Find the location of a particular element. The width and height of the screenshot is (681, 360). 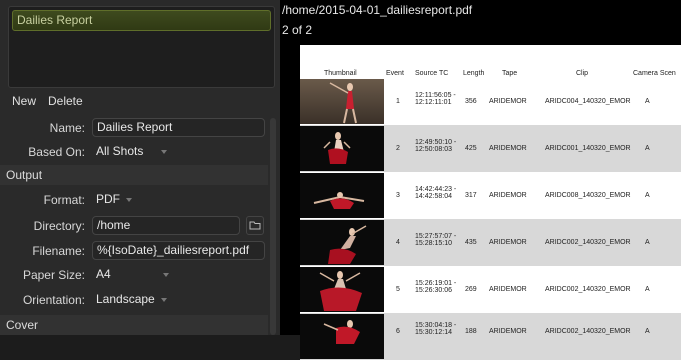

filename-row: Filename: %{IsoDate}_dailiesreport.pdf is located at coordinates (137, 251).